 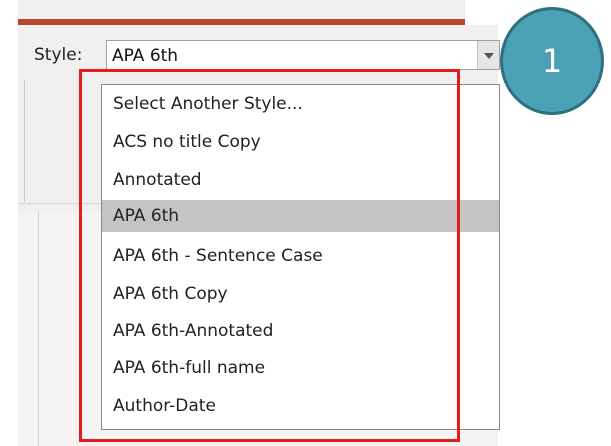 I want to click on style-dropdown-value: APA 6th, so click(x=145, y=56).